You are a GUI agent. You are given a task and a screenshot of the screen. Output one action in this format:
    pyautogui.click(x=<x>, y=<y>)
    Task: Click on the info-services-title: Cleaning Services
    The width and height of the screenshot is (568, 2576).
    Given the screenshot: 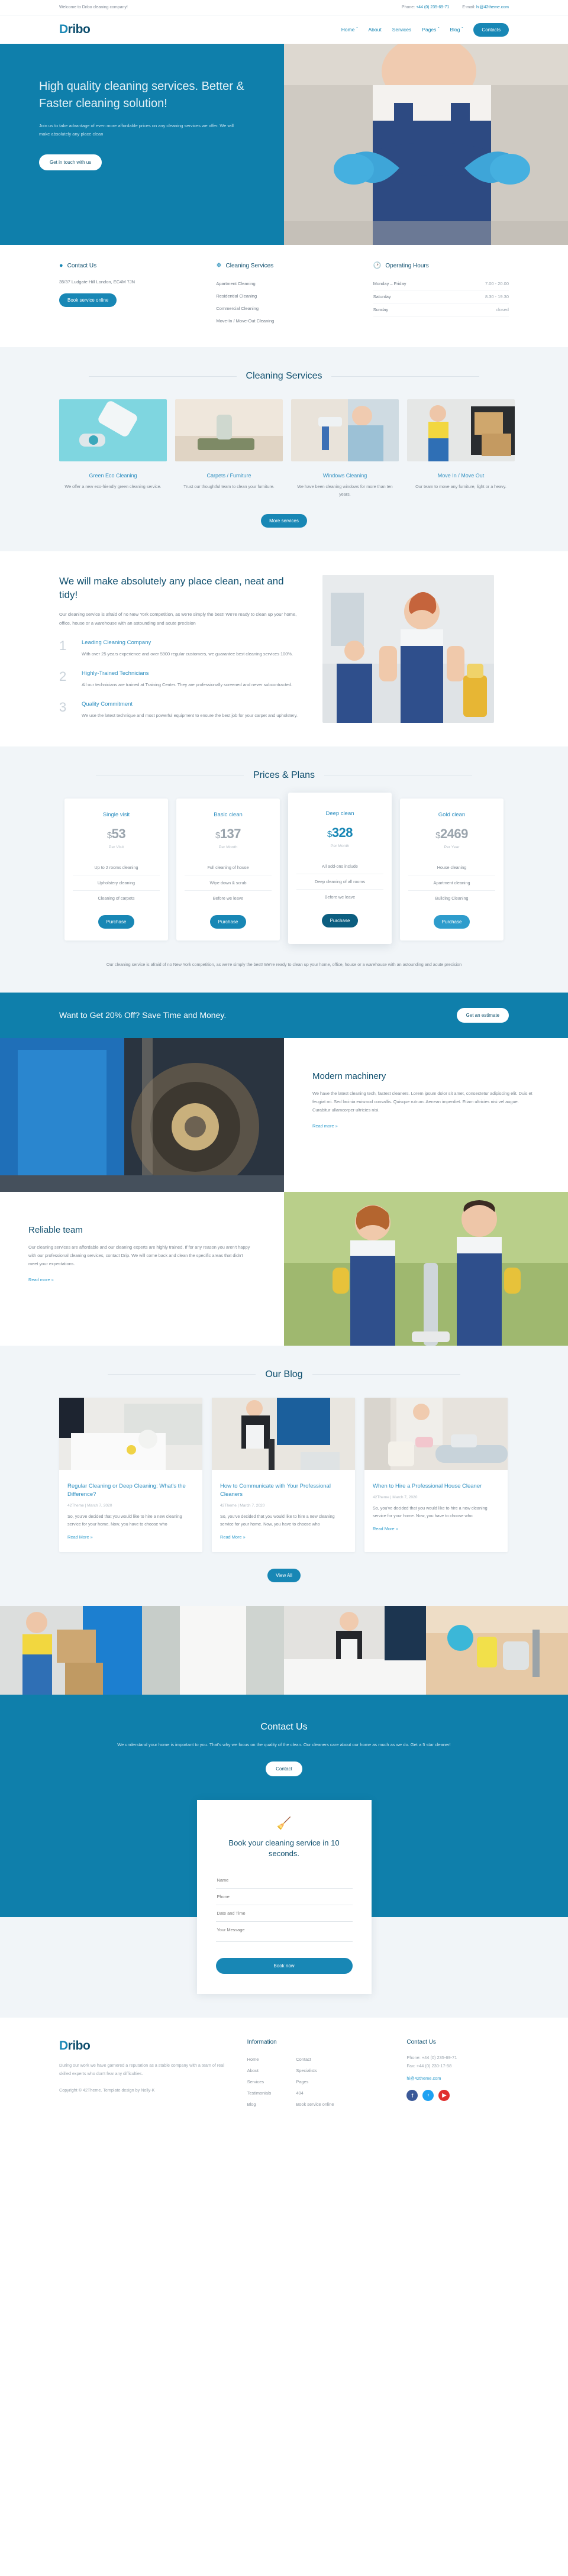 What is the action you would take?
    pyautogui.click(x=249, y=266)
    